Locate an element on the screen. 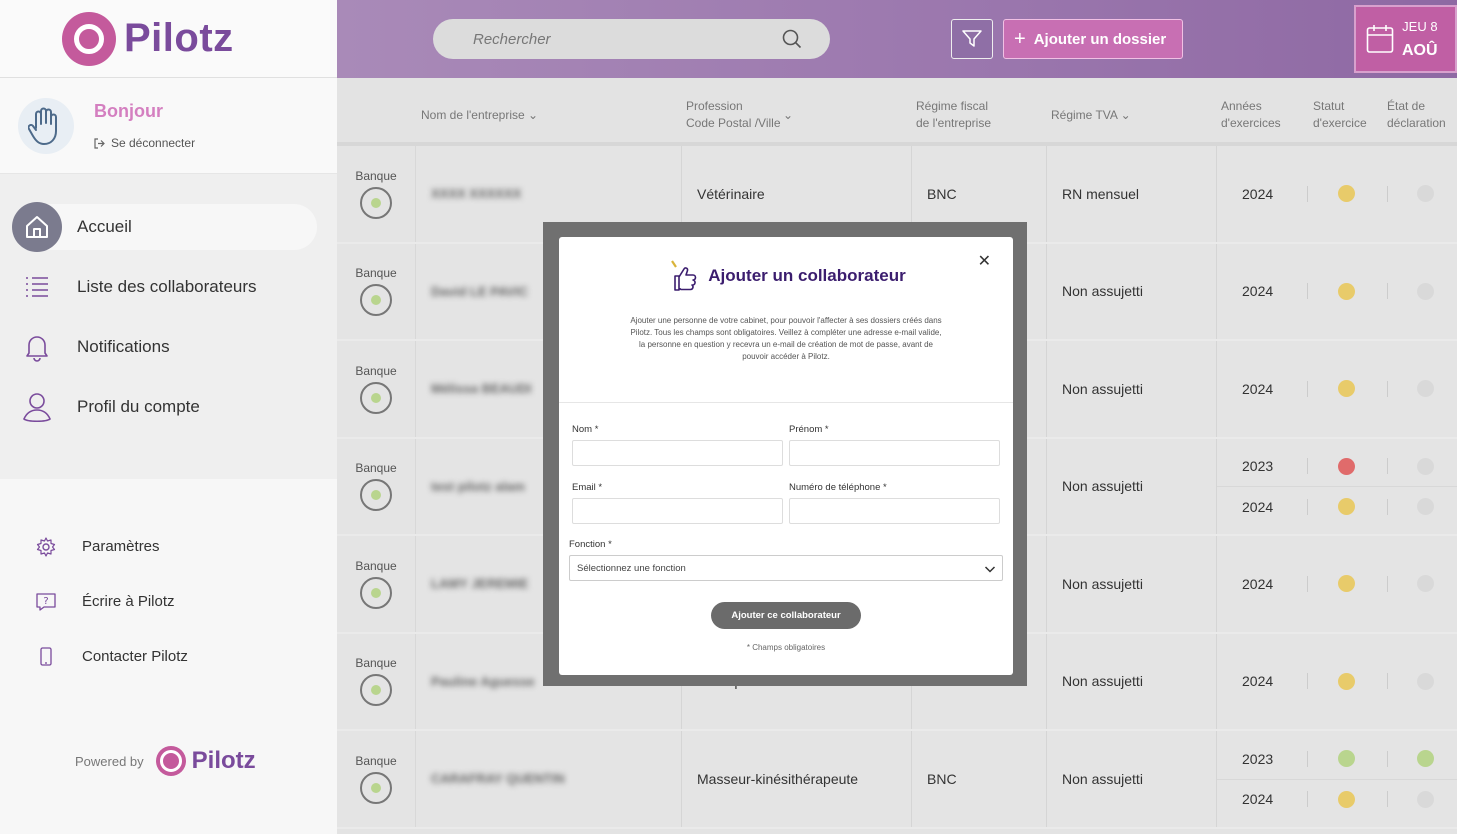  exercise-years: 2024 is located at coordinates (1336, 194).